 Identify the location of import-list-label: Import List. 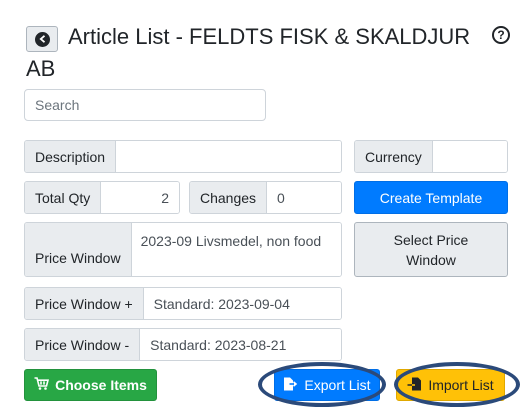
(461, 385).